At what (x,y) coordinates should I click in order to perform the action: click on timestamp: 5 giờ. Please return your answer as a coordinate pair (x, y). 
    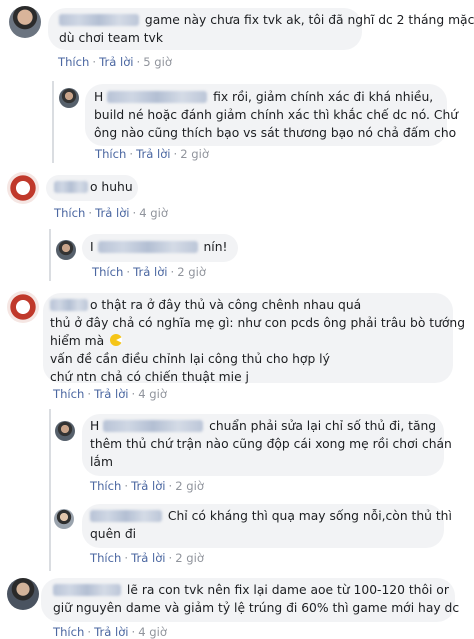
    Looking at the image, I should click on (157, 62).